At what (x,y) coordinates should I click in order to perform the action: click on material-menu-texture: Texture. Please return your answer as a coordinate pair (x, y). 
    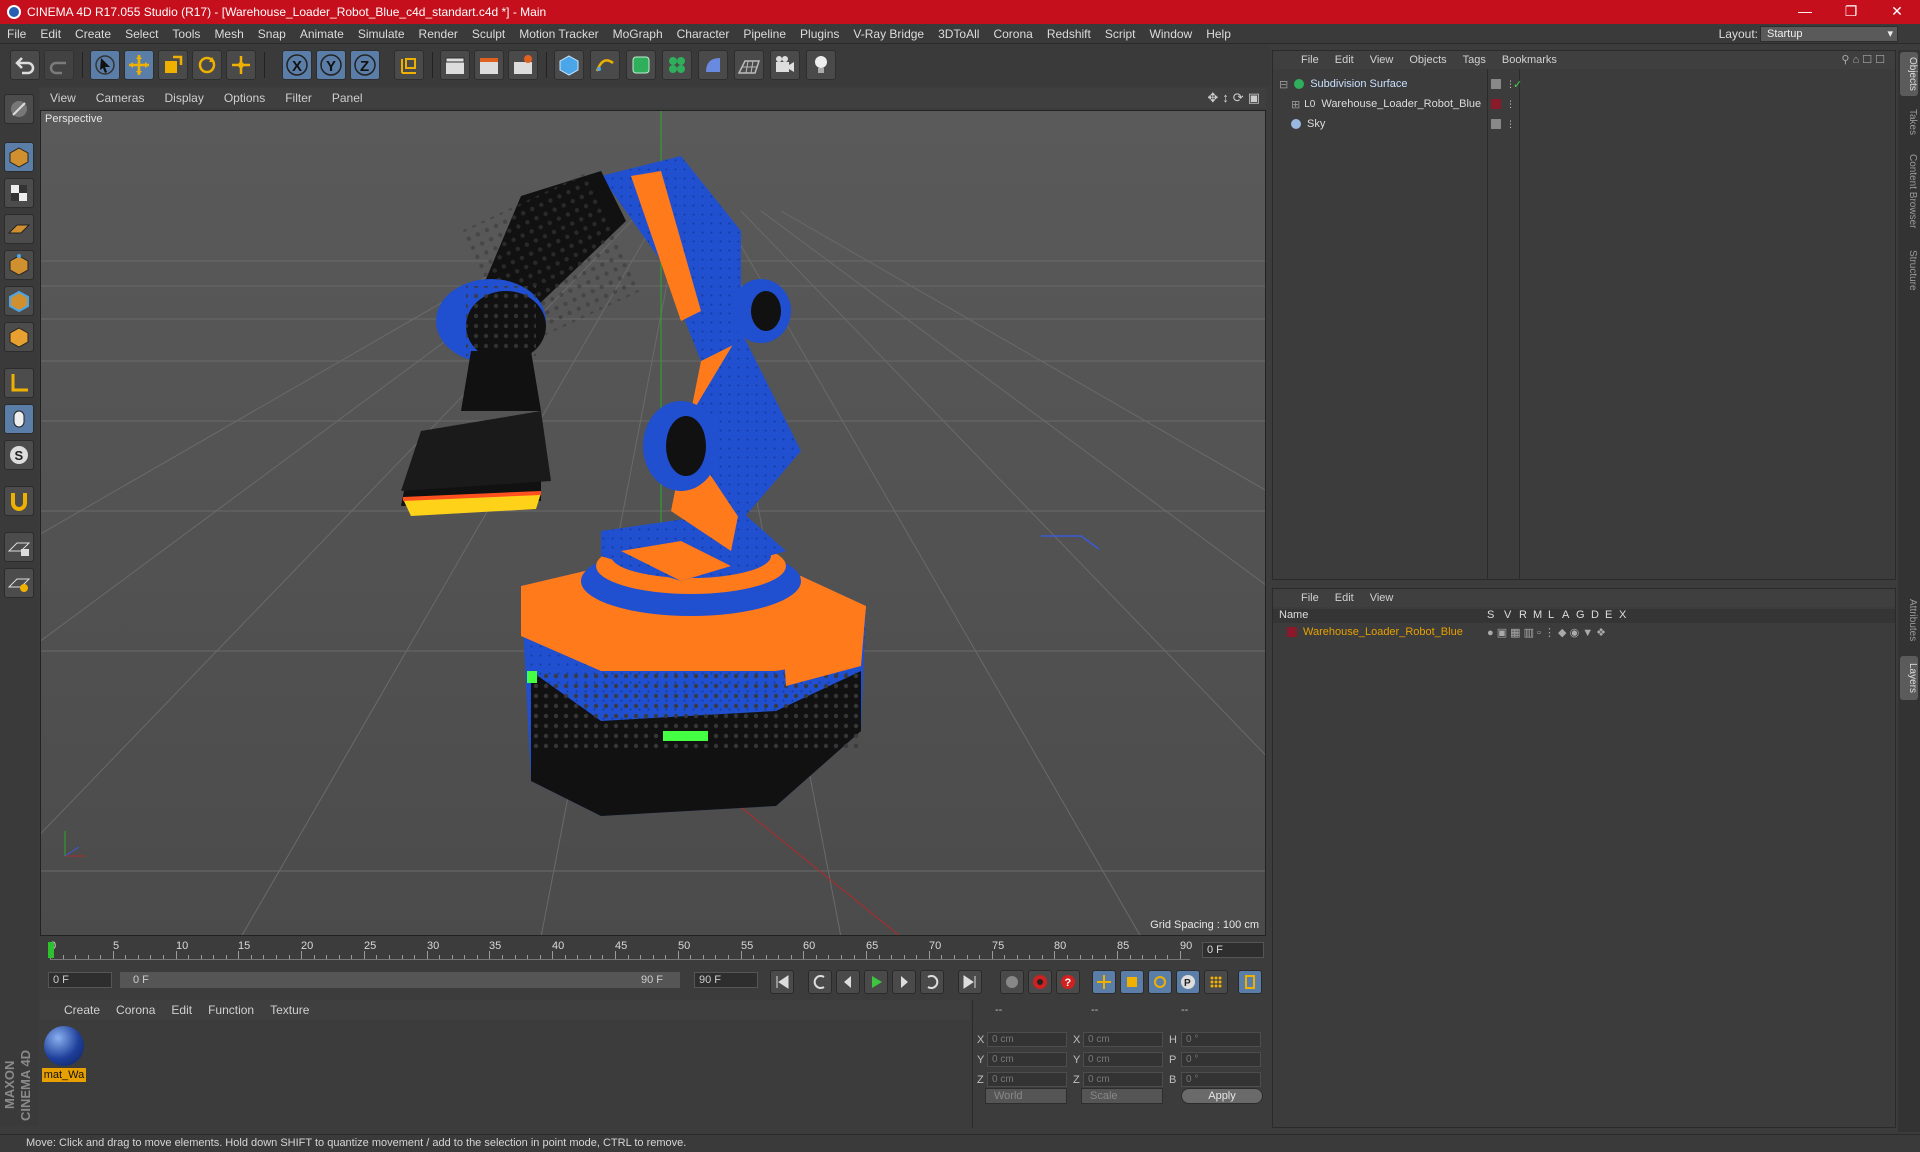
    Looking at the image, I should click on (289, 1010).